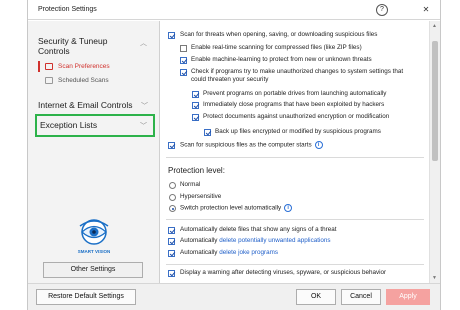 This screenshot has width=460, height=310. I want to click on switch-auto-label: Switch protection level automatically, so click(231, 208).